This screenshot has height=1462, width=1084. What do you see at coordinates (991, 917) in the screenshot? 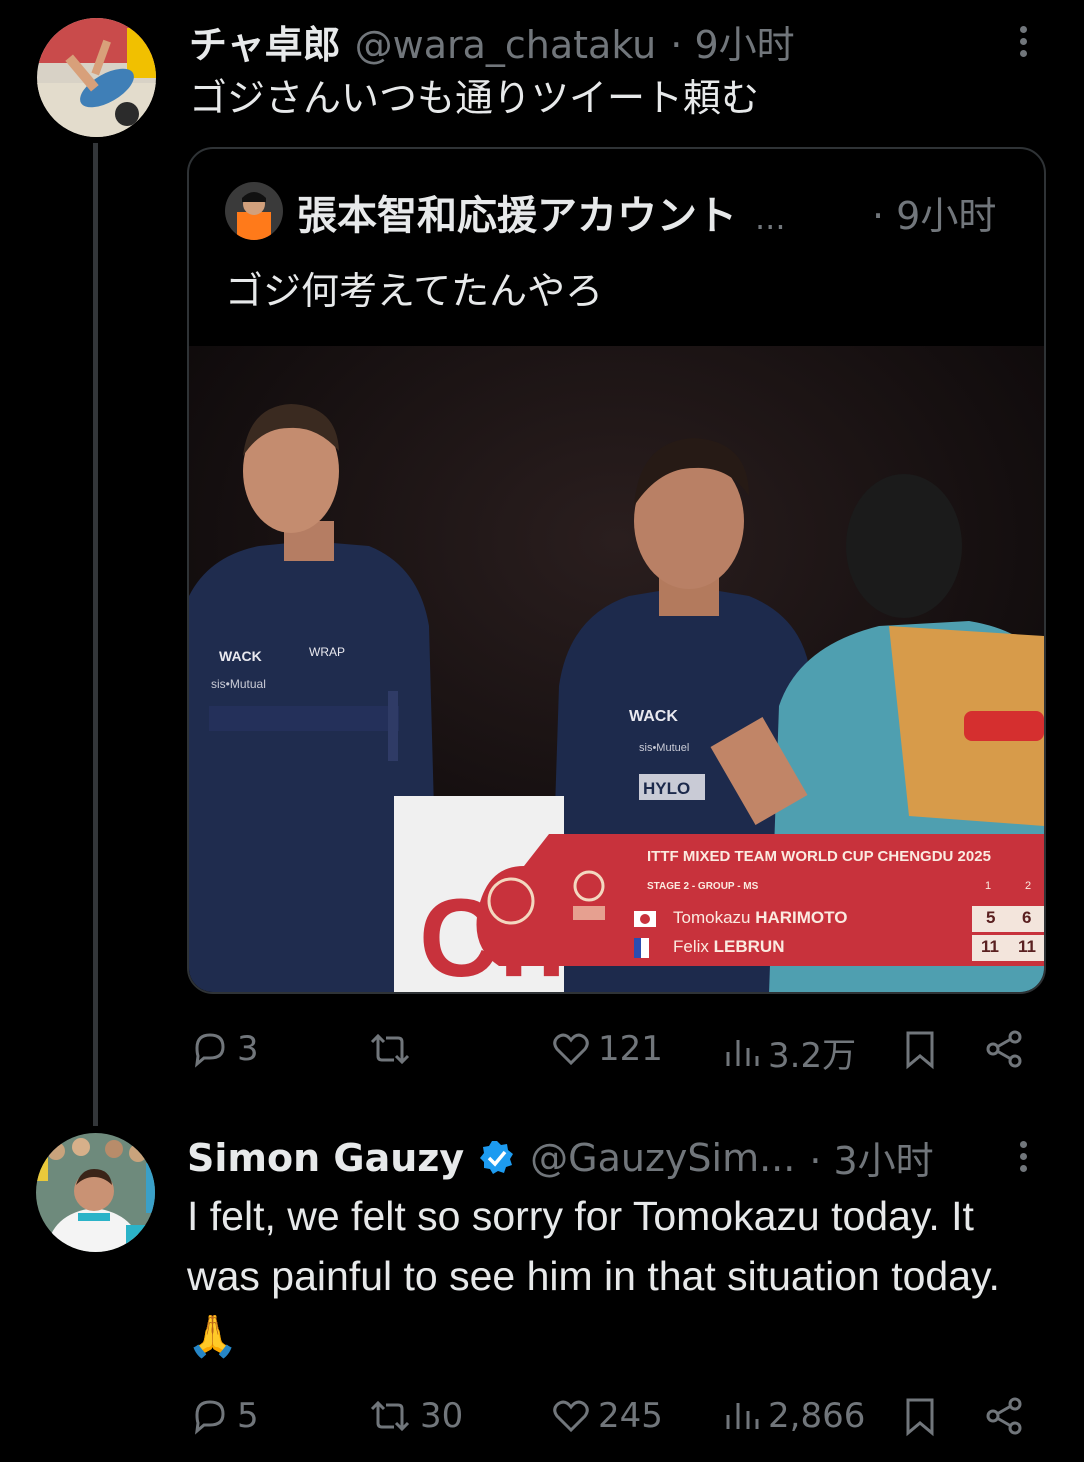
I see `player1-game1: 5` at bounding box center [991, 917].